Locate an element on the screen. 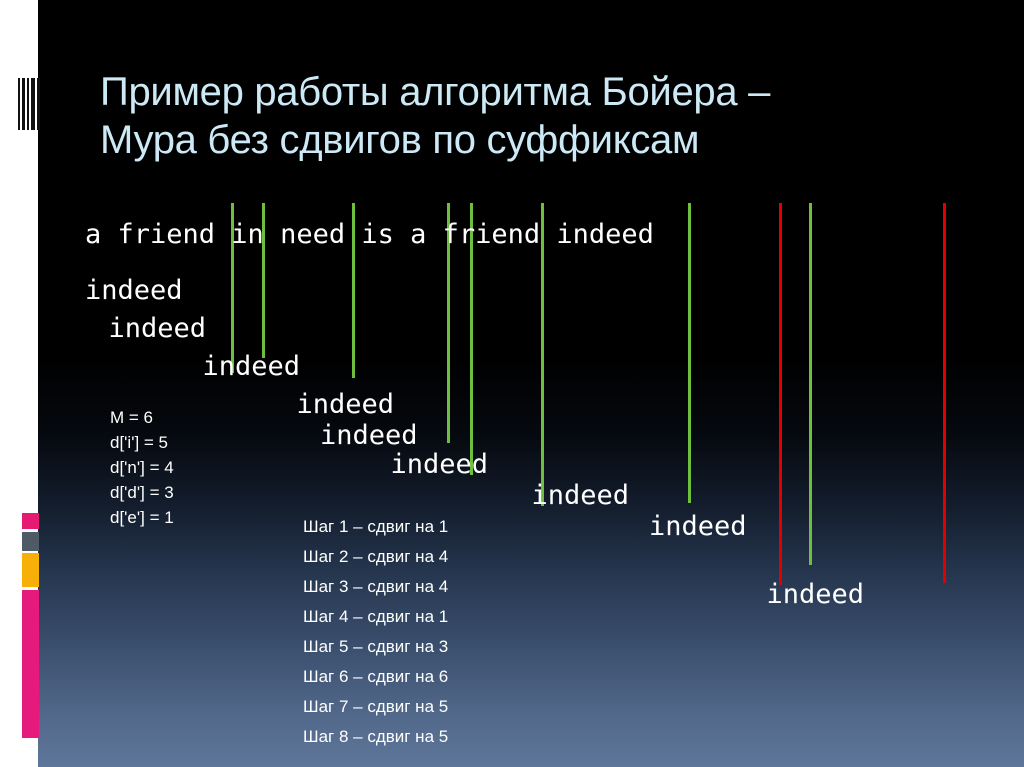  step-list-item: Шаг 2 – сдвиг на 4 is located at coordinates (376, 556).